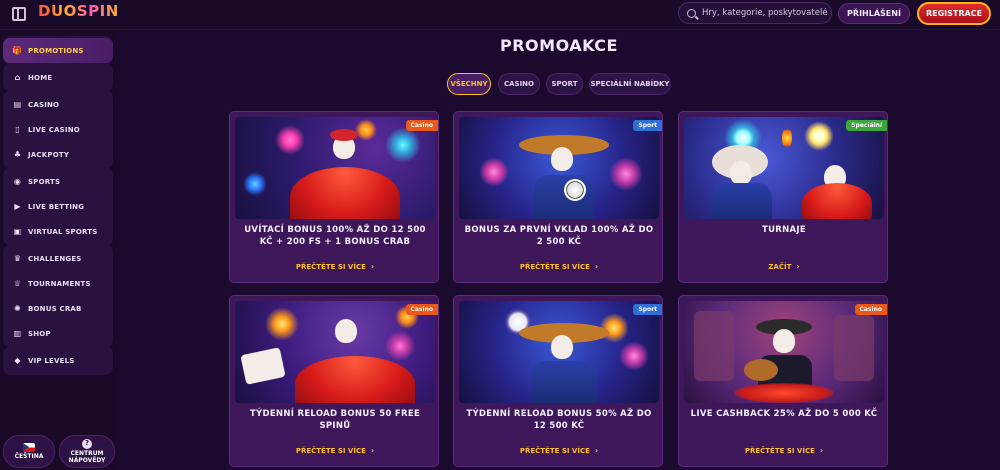 This screenshot has height=470, width=1000. I want to click on sidebar-item-jackpoty: ♣ JACKPOTY, so click(58, 154).